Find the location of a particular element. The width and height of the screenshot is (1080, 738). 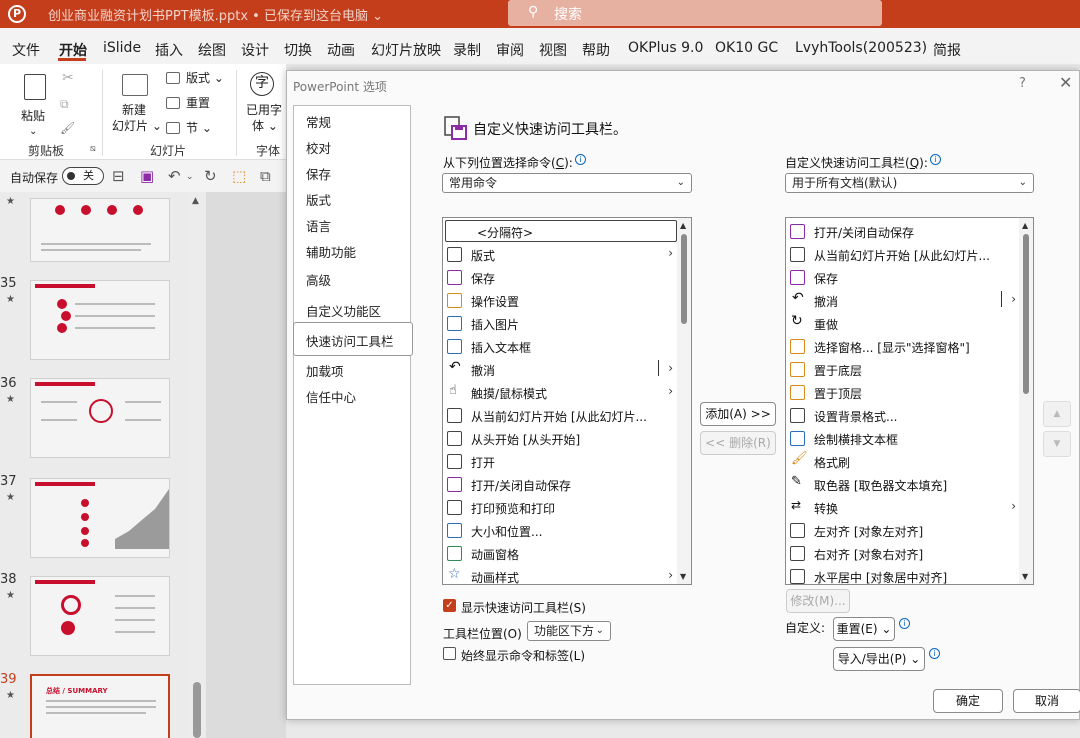

menu-slideshow: 幻灯片放映 is located at coordinates (406, 50).